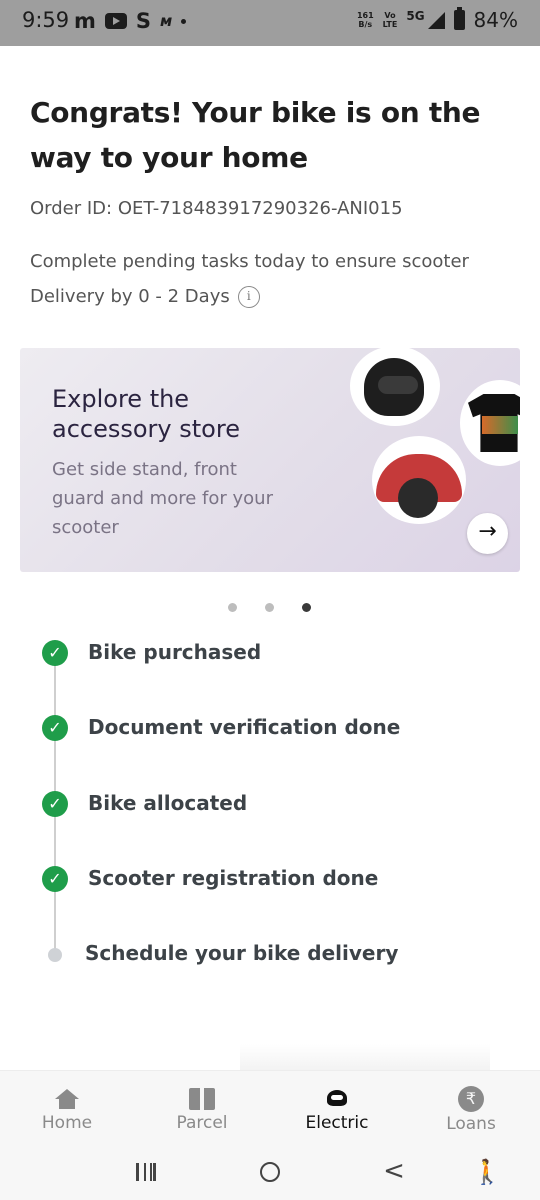 The width and height of the screenshot is (540, 1200). What do you see at coordinates (184, 21) in the screenshot?
I see `more-notifications-icon` at bounding box center [184, 21].